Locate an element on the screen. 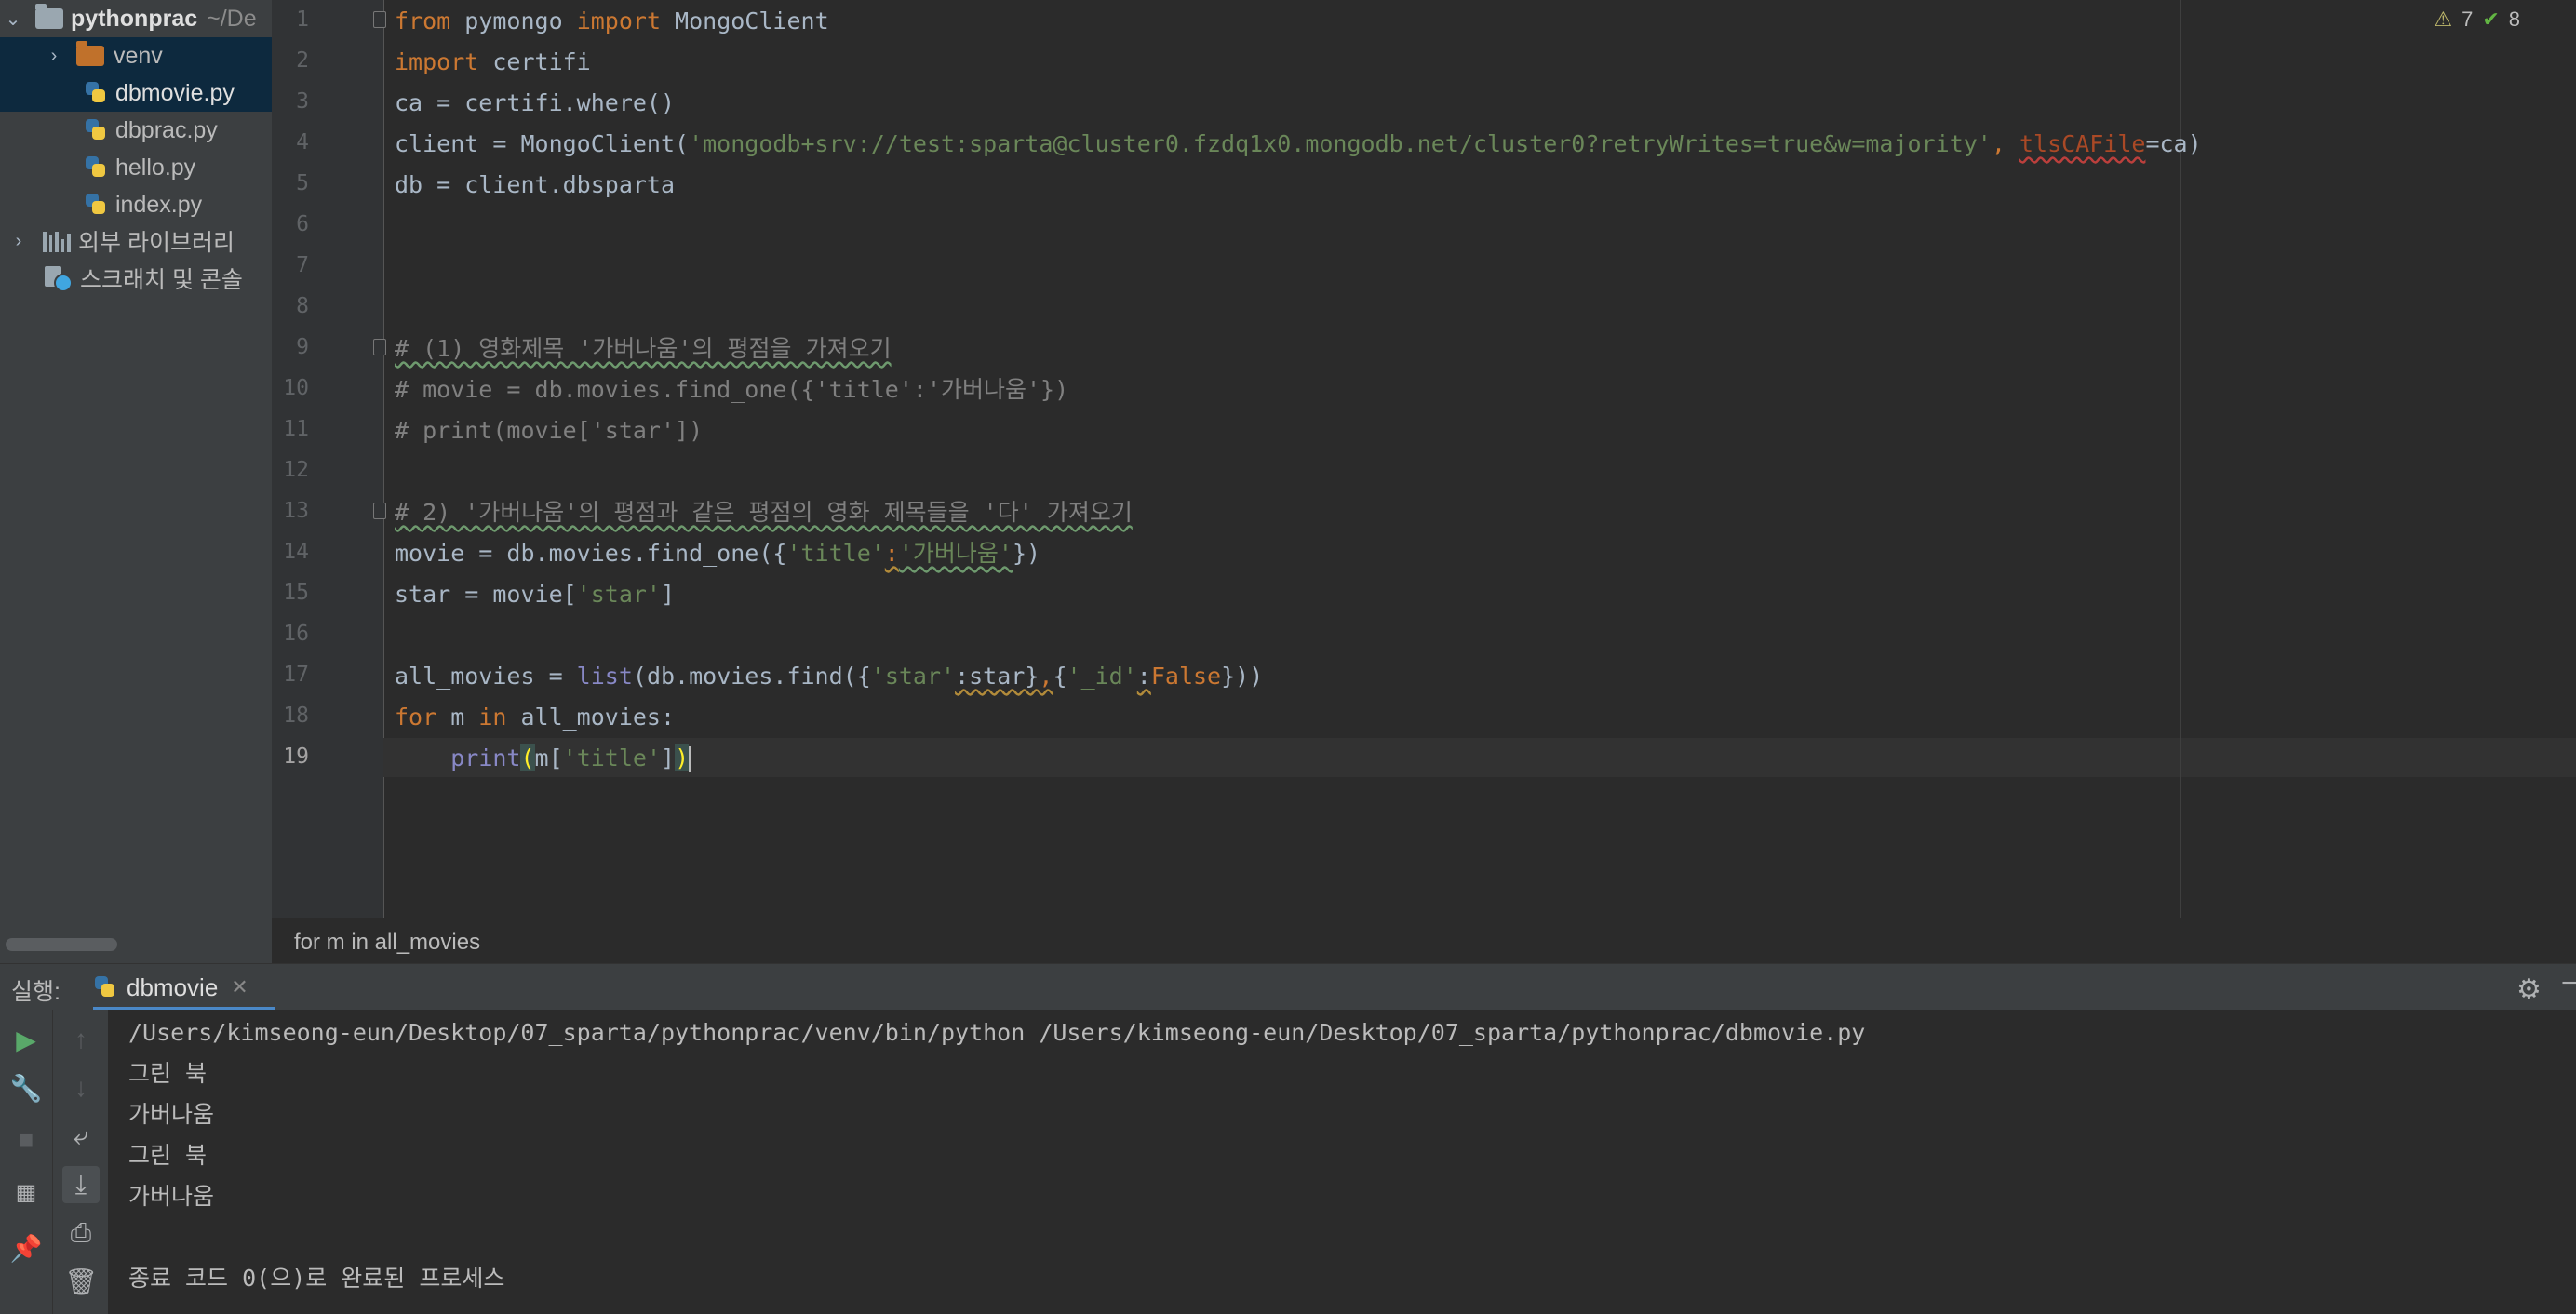 The height and width of the screenshot is (1314, 2576). pin-icon: 📌 is located at coordinates (26, 1248).